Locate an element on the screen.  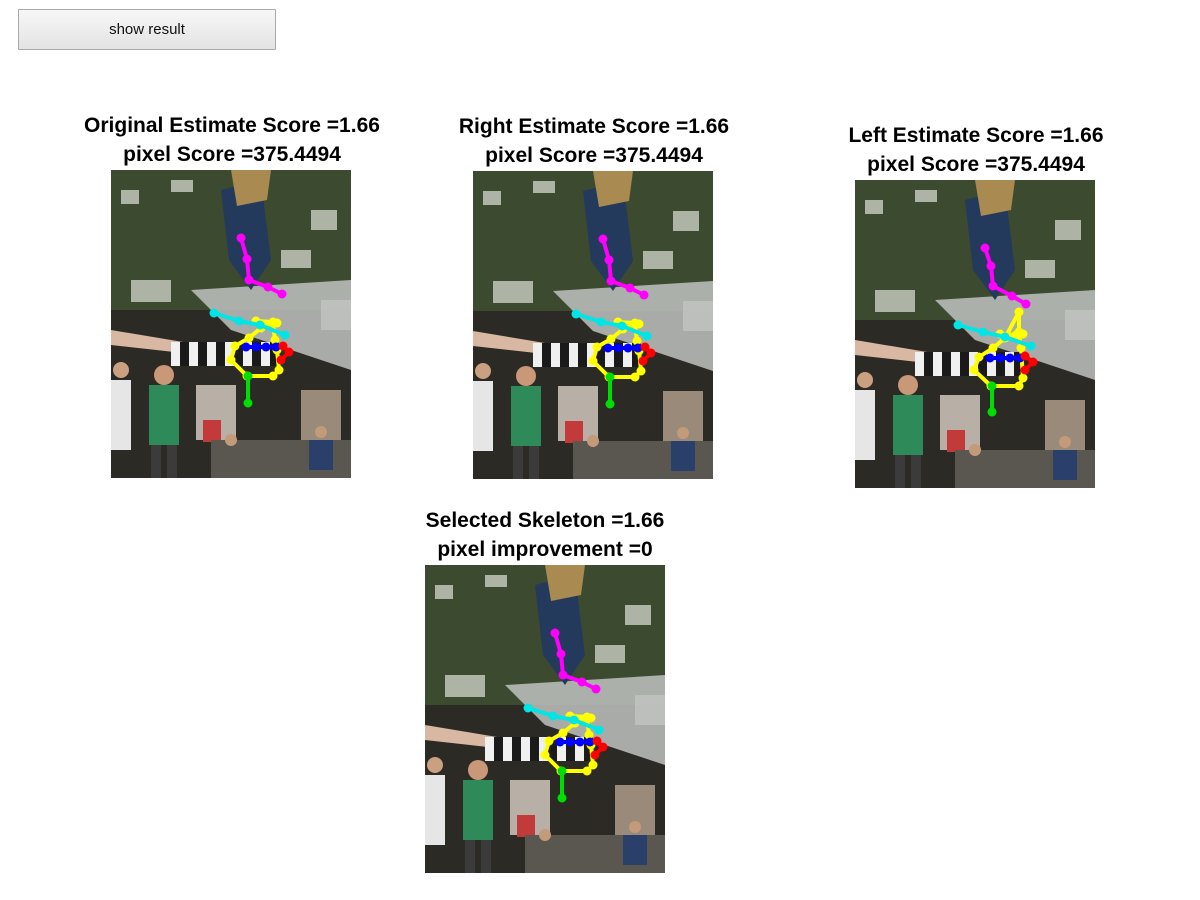
show-result-button: show result is located at coordinates (147, 29).